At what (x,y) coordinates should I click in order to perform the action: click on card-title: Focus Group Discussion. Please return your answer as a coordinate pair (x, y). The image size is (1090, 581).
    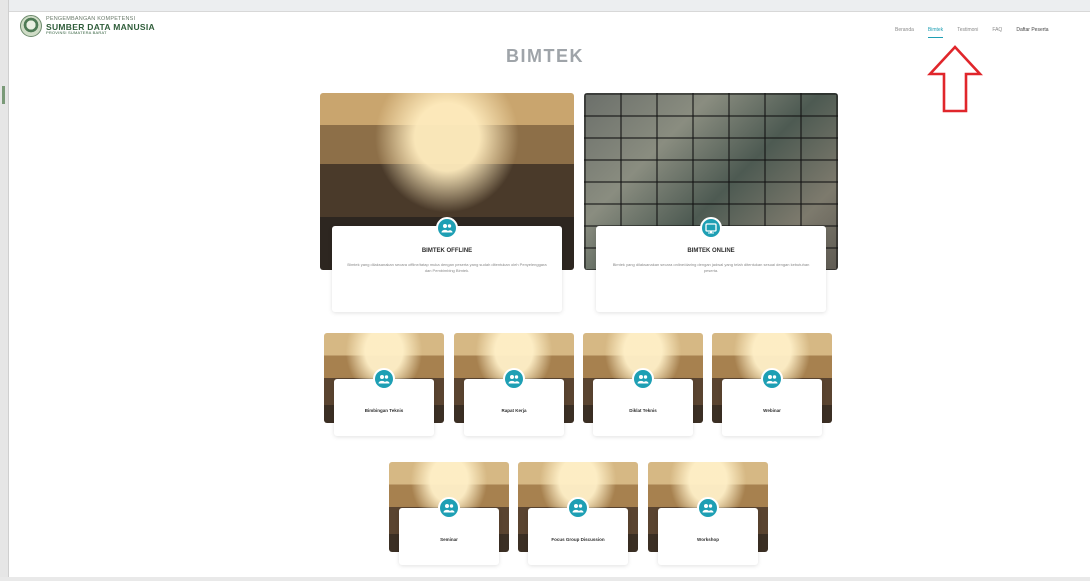
    Looking at the image, I should click on (578, 539).